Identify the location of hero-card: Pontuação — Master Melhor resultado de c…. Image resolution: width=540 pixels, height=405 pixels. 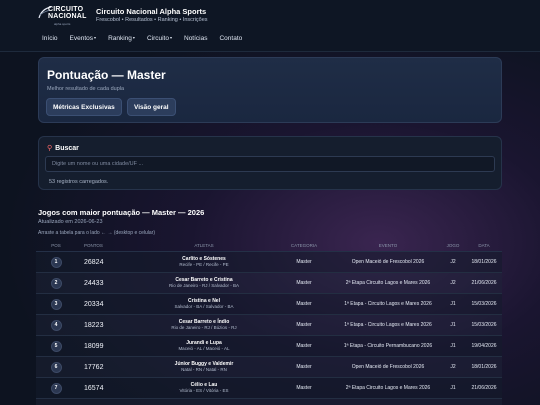
(270, 90).